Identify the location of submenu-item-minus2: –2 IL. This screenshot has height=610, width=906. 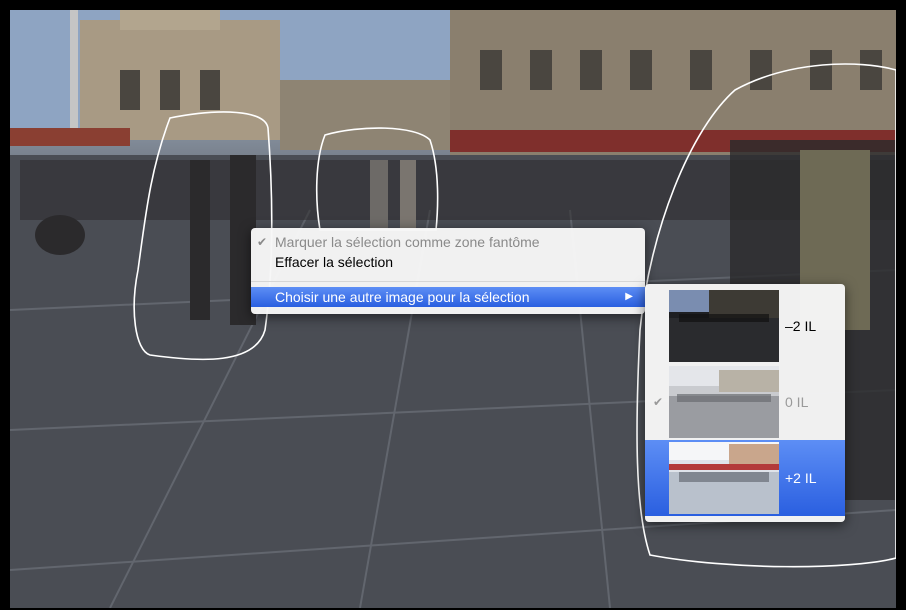
(745, 326).